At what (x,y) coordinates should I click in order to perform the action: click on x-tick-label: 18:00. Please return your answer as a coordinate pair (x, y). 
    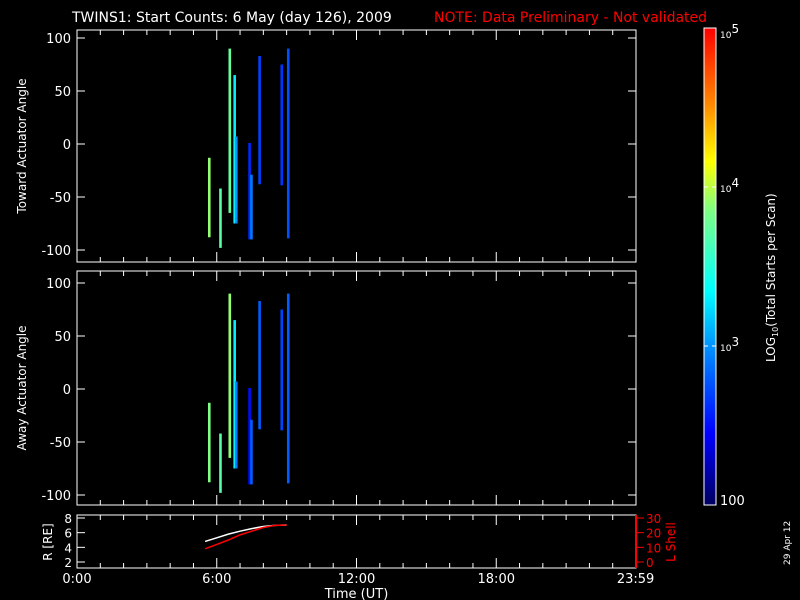
    Looking at the image, I should click on (496, 579).